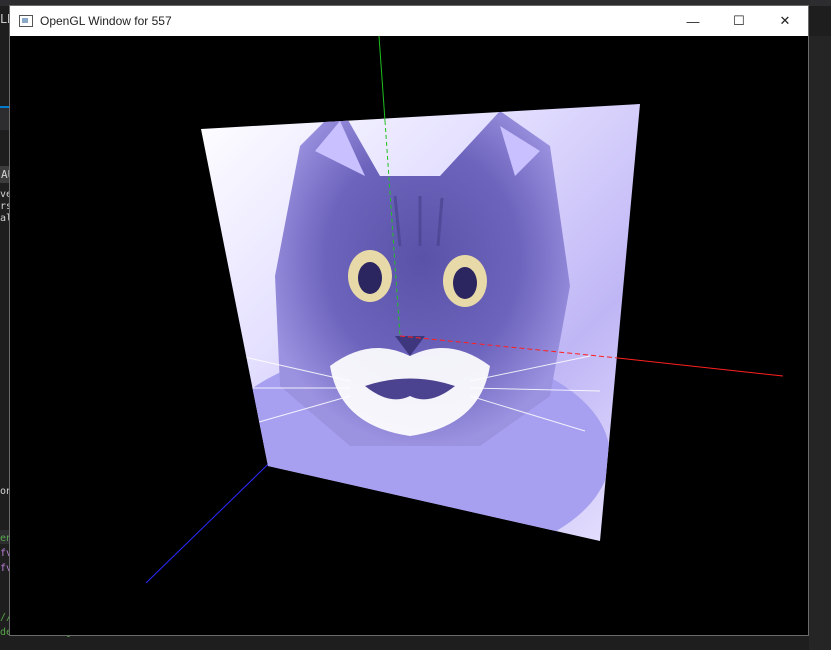 The height and width of the screenshot is (650, 831). Describe the element at coordinates (409, 21) in the screenshot. I see `window-title-bar: OpenGL Window for 557 — ☐ ✕` at that location.